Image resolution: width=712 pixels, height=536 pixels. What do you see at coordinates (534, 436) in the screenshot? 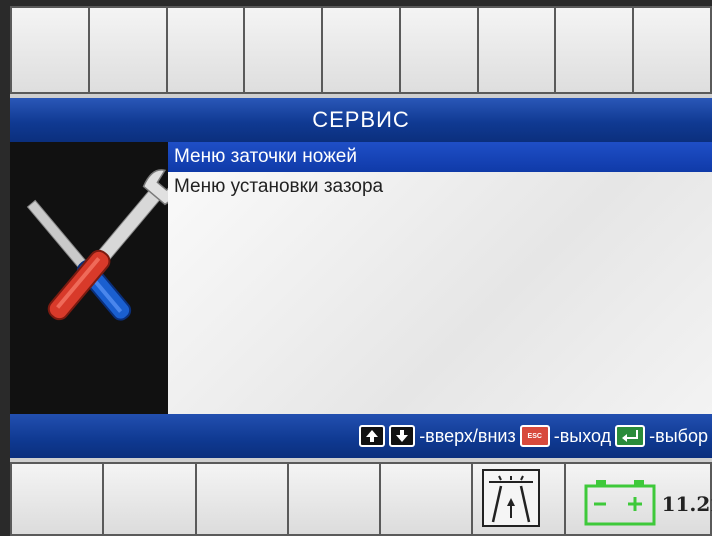
I see `esc-key-icon: ESC` at bounding box center [534, 436].